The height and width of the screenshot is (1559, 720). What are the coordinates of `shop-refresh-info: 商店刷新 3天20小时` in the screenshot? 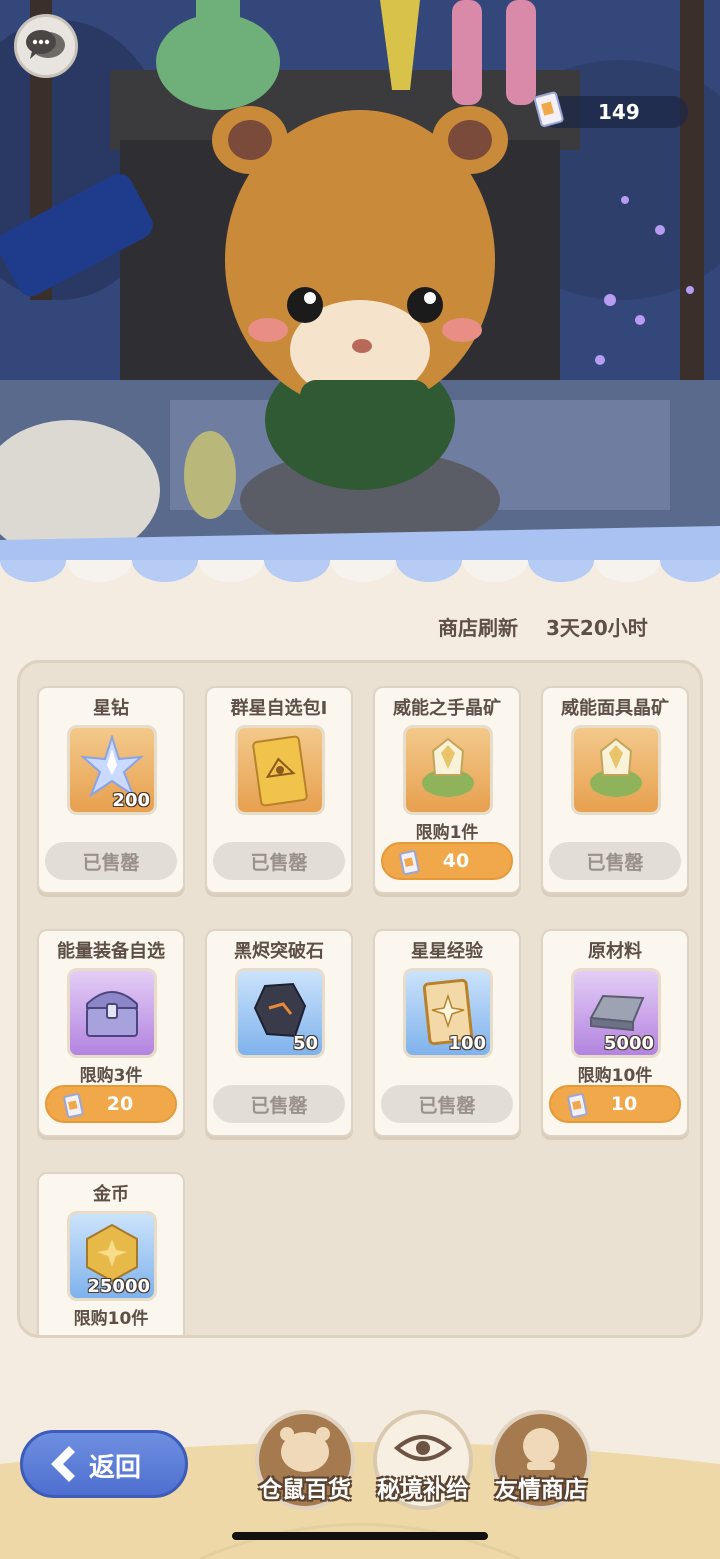 It's located at (360, 626).